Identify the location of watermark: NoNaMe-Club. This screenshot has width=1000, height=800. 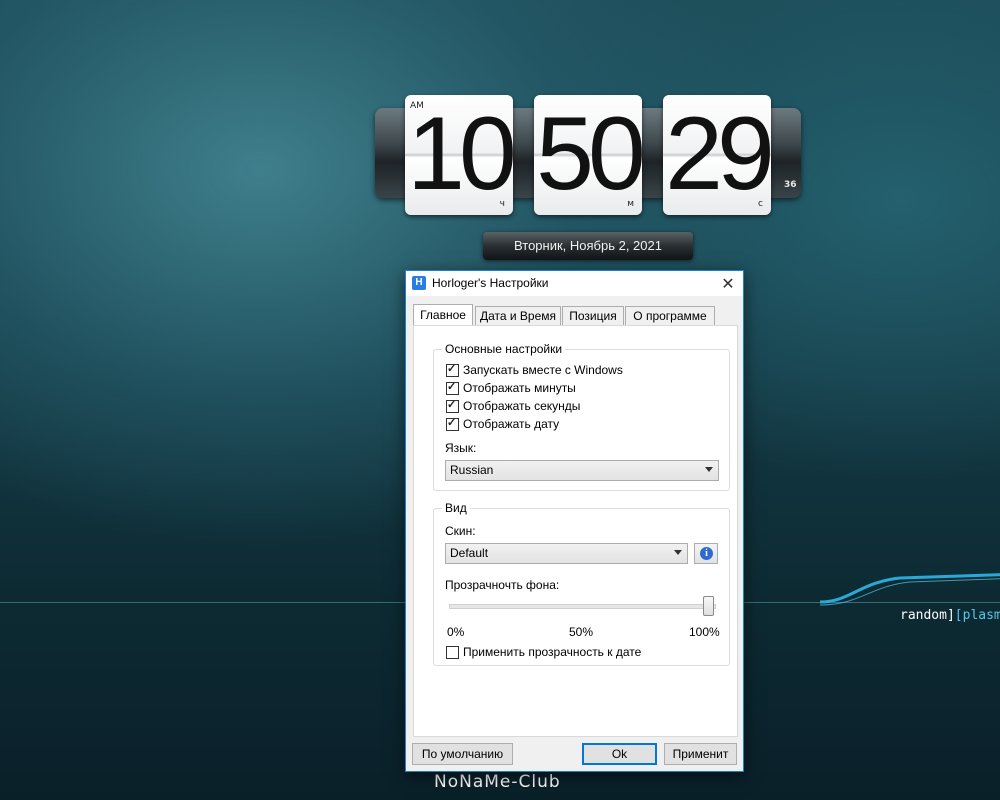
(497, 782).